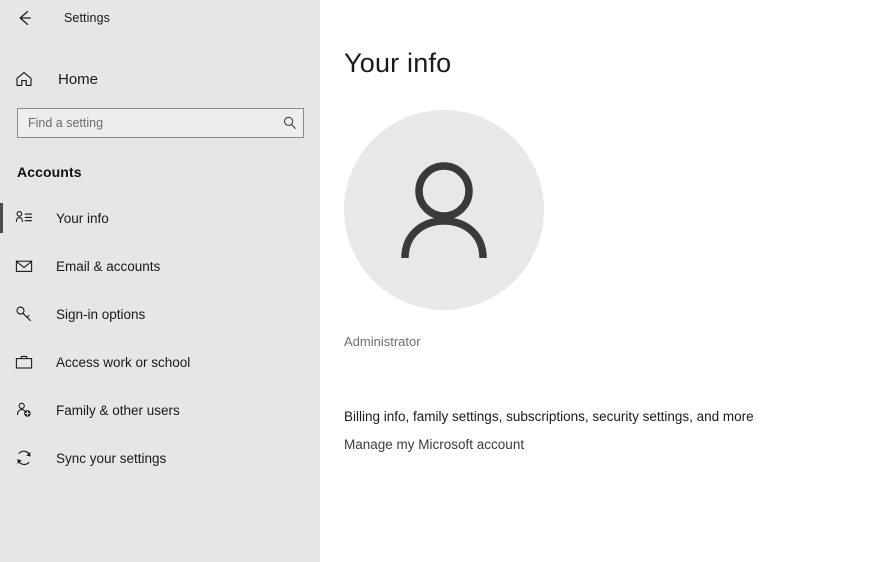 The image size is (884, 562). I want to click on sidebar-item-sync-your-settings: Sync your settings, so click(160, 458).